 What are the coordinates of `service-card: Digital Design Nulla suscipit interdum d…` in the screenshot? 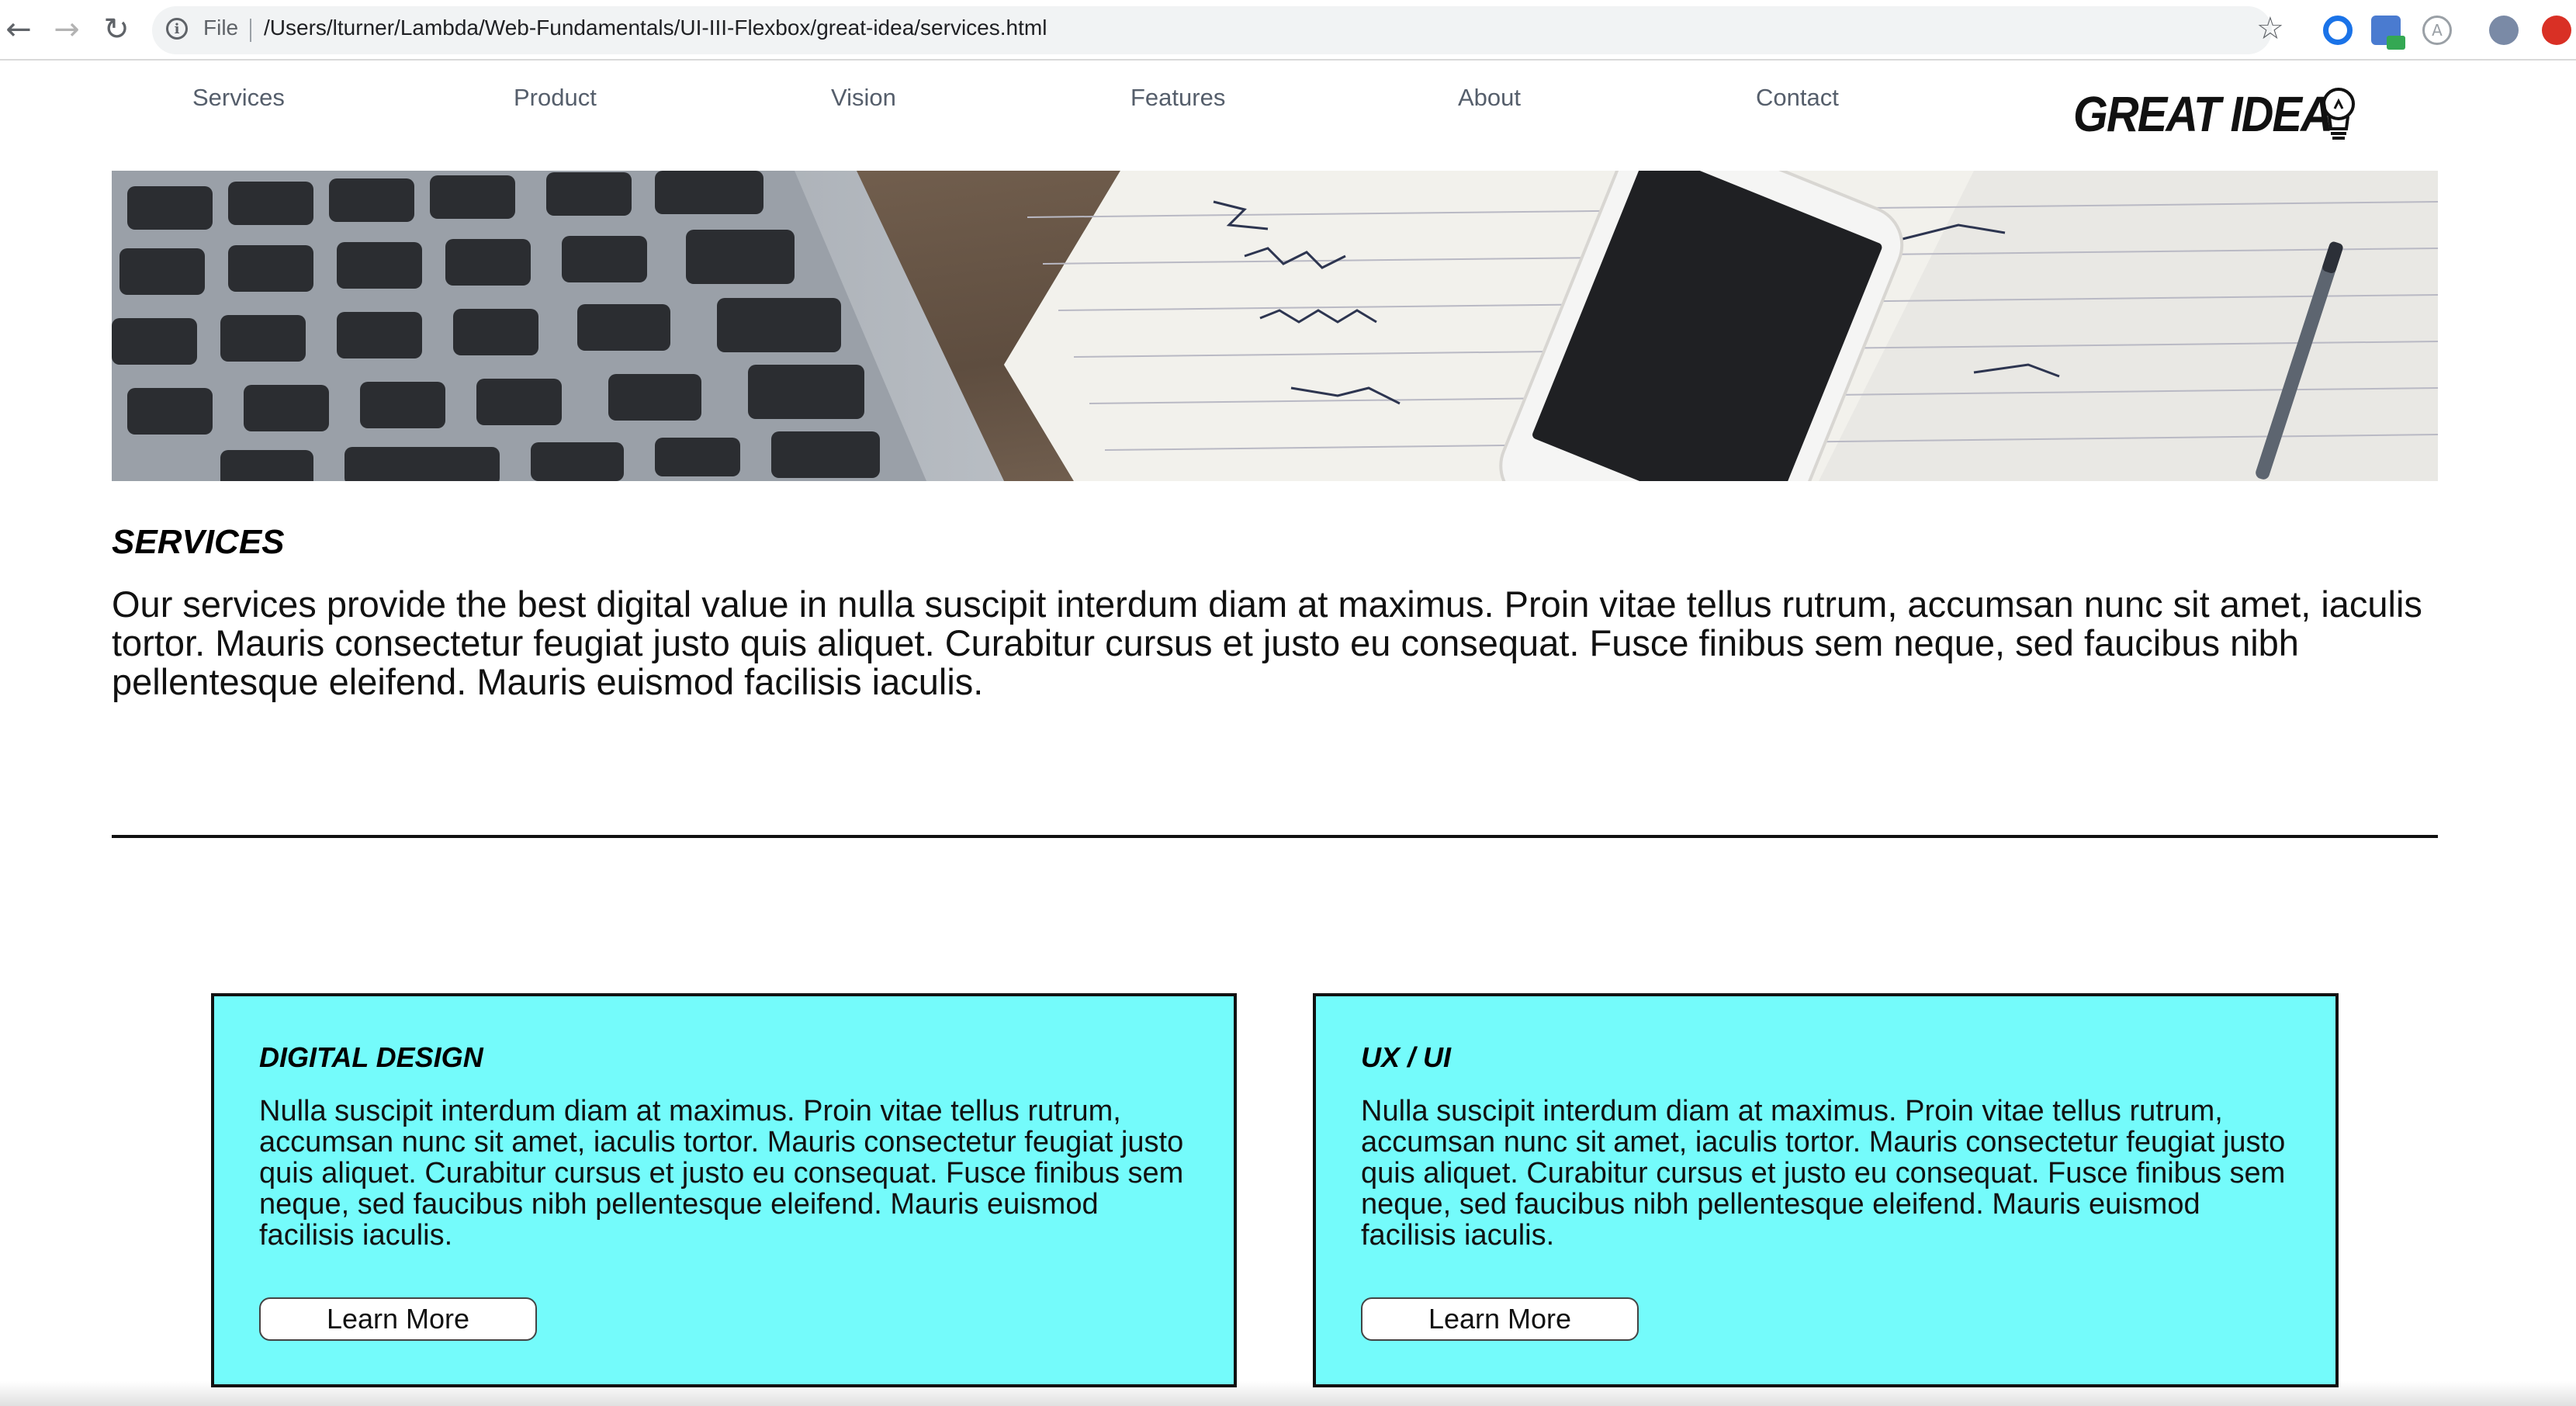 It's located at (724, 1190).